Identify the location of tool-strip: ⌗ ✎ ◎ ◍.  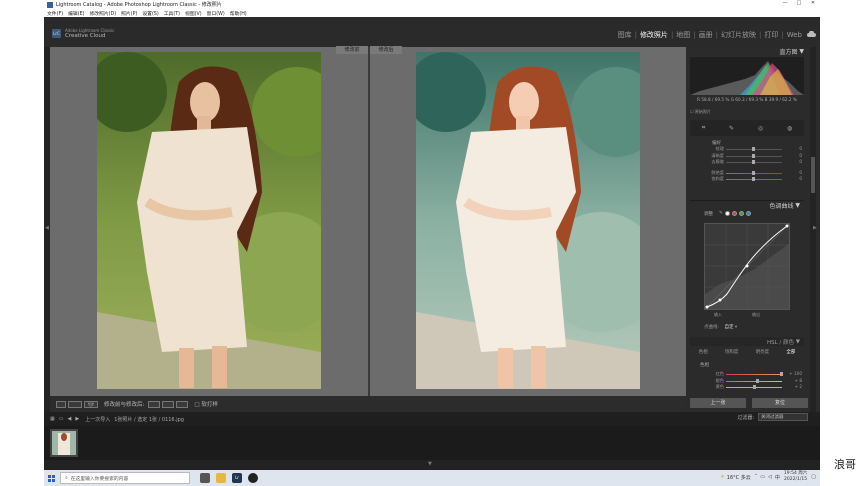
(747, 128).